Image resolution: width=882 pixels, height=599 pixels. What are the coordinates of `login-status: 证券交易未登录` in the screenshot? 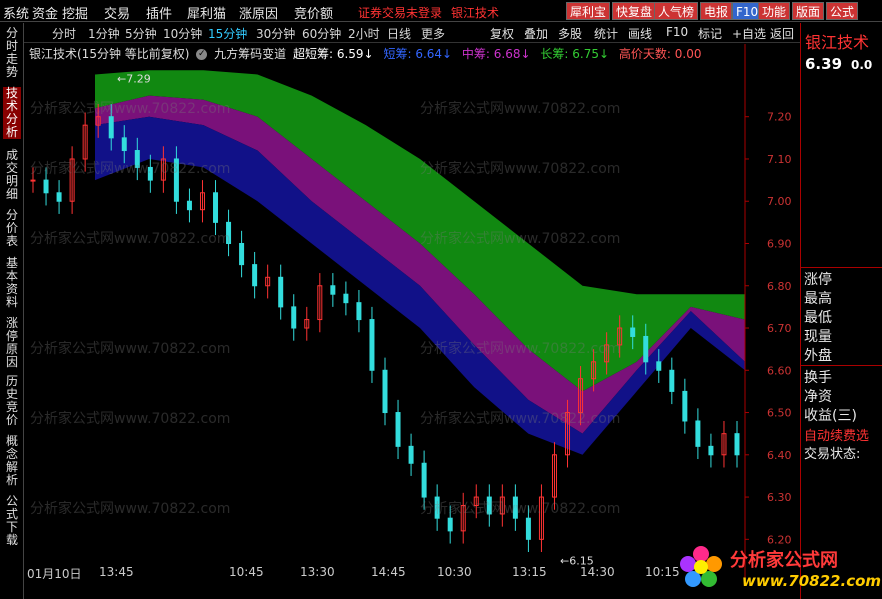 It's located at (400, 12).